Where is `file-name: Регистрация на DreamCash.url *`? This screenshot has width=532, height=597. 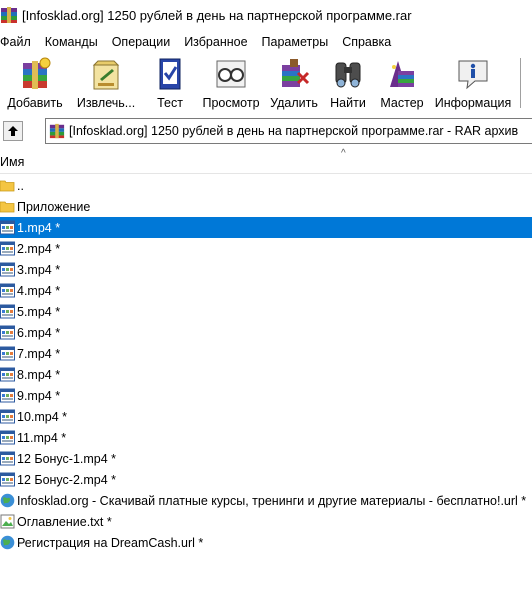 file-name: Регистрация на DreamCash.url * is located at coordinates (110, 542).